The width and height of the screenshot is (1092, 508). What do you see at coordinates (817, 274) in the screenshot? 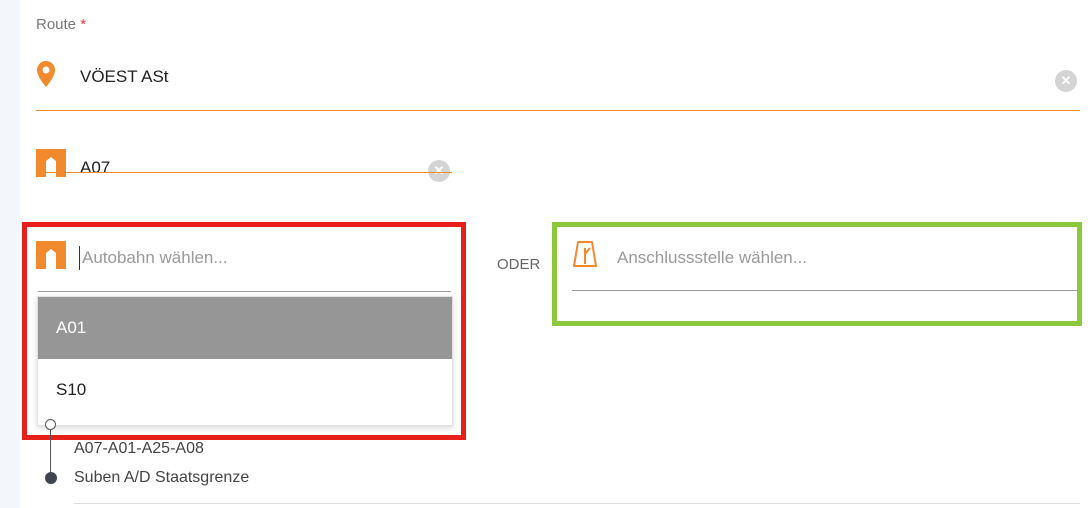
I see `anschlussstelle-highlight-box` at bounding box center [817, 274].